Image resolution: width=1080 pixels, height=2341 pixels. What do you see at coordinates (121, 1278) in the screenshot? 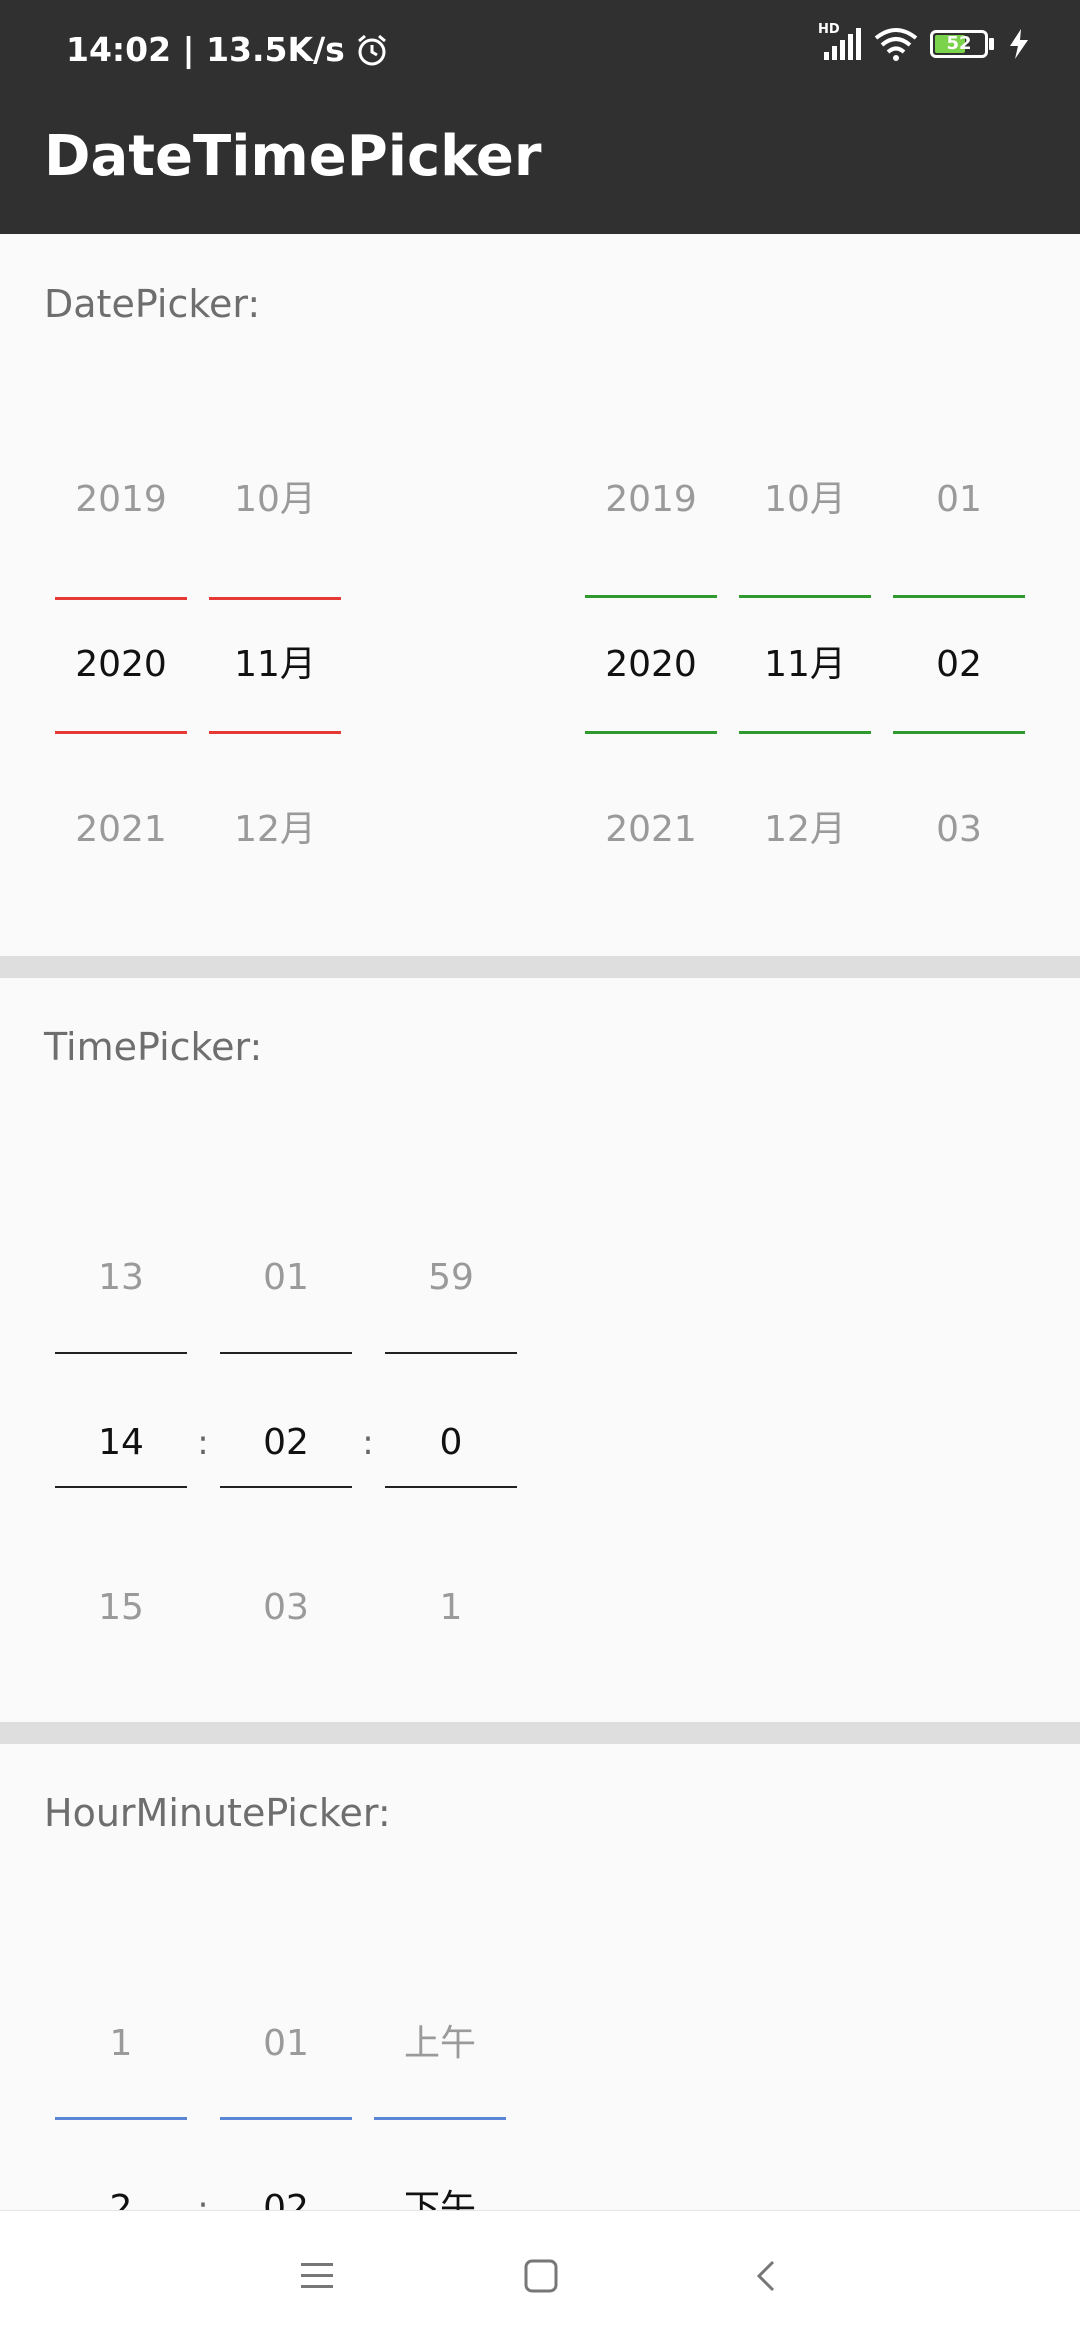
I see `picker-item-prev: 13` at bounding box center [121, 1278].